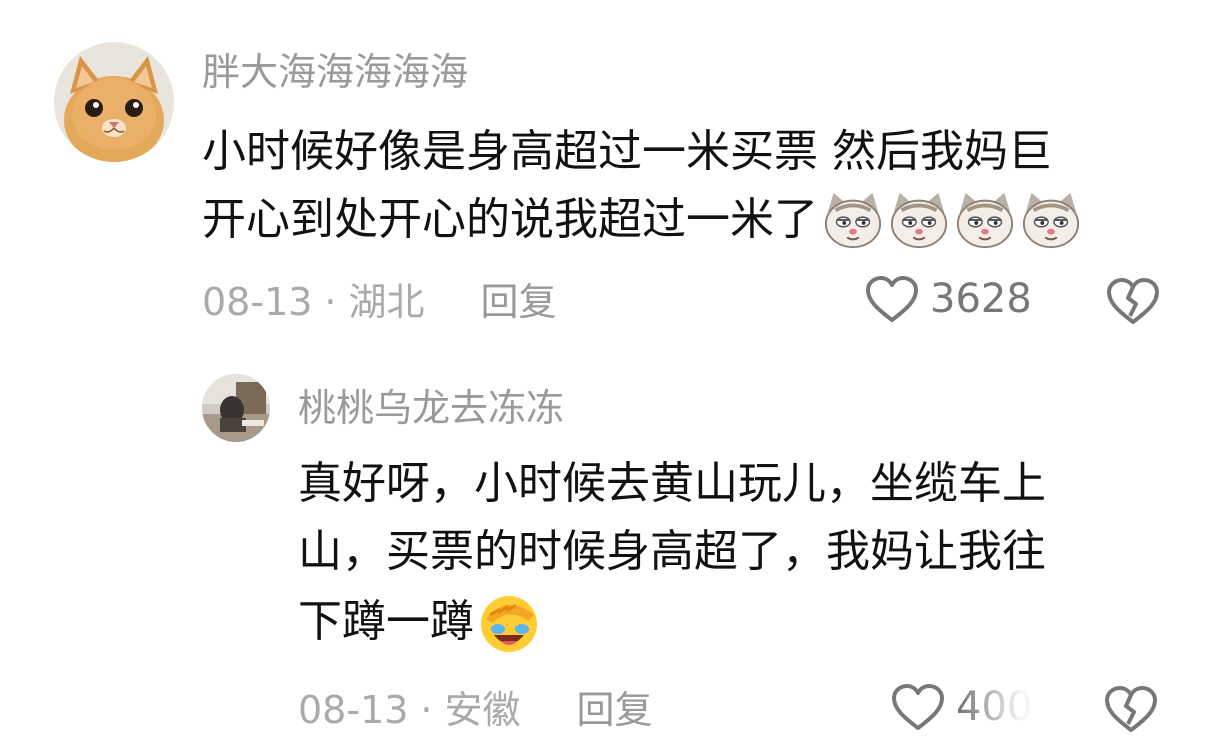  Describe the element at coordinates (353, 710) in the screenshot. I see `reply-date: 08-13` at that location.